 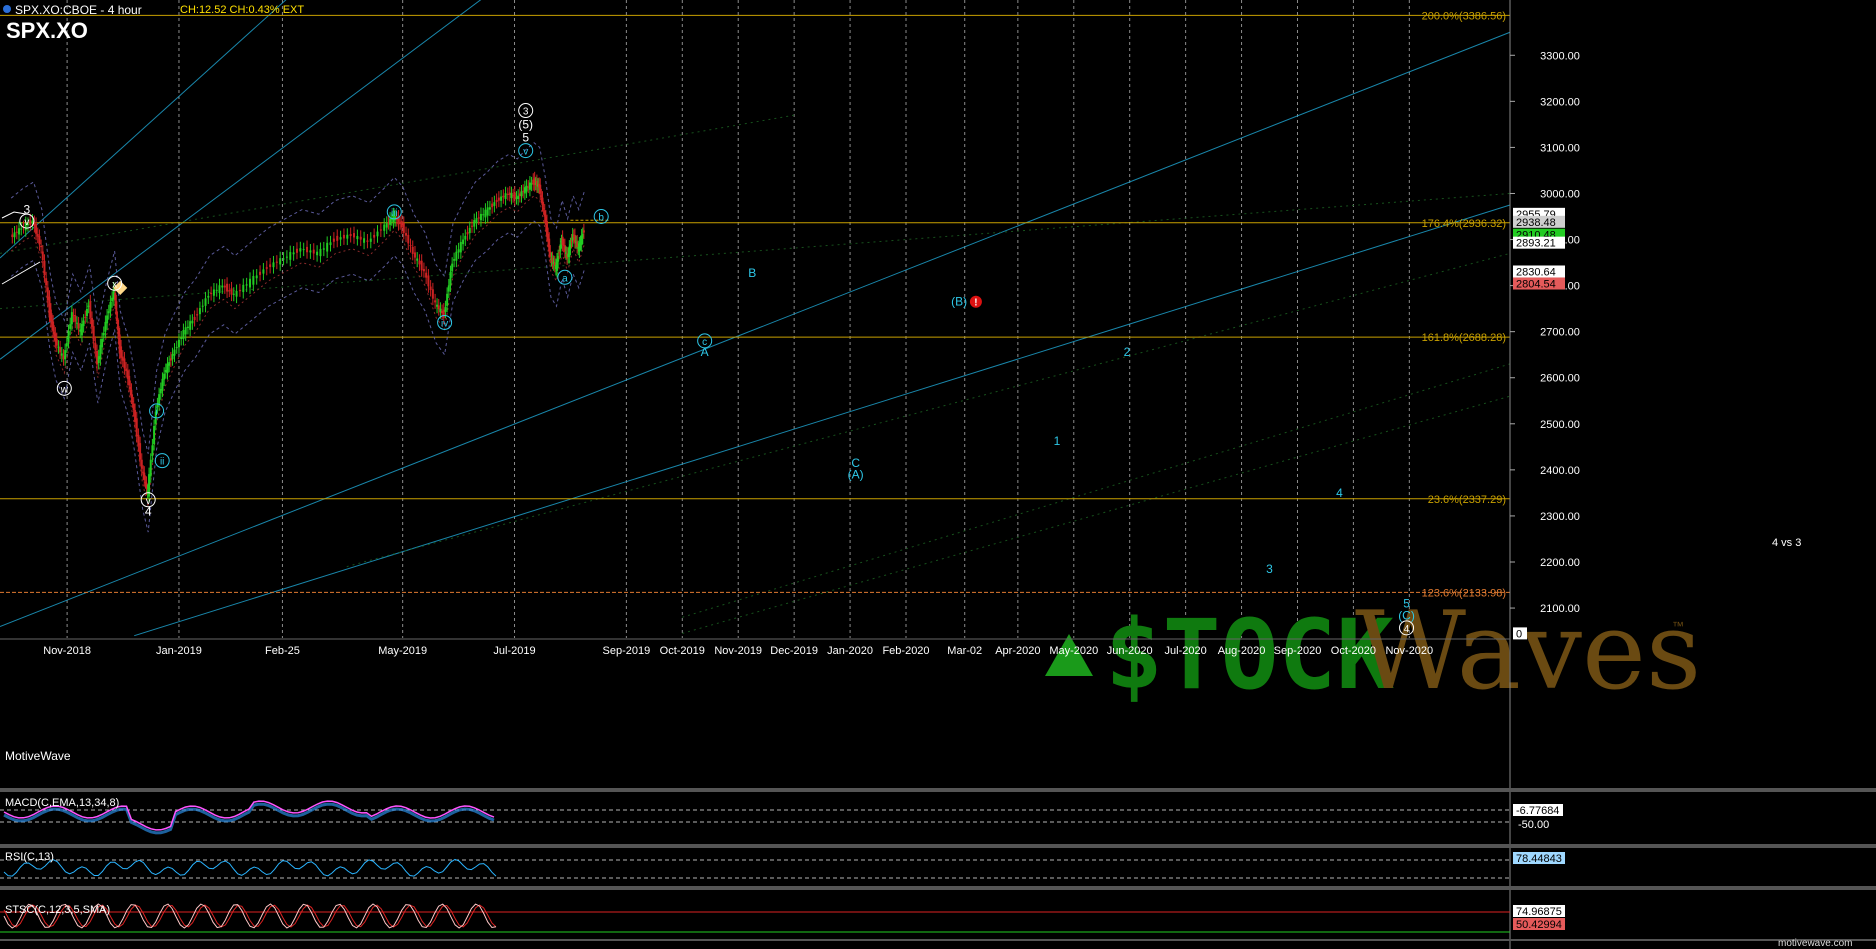 What do you see at coordinates (1539, 859) in the screenshot?
I see `rsi-value: 78.44843` at bounding box center [1539, 859].